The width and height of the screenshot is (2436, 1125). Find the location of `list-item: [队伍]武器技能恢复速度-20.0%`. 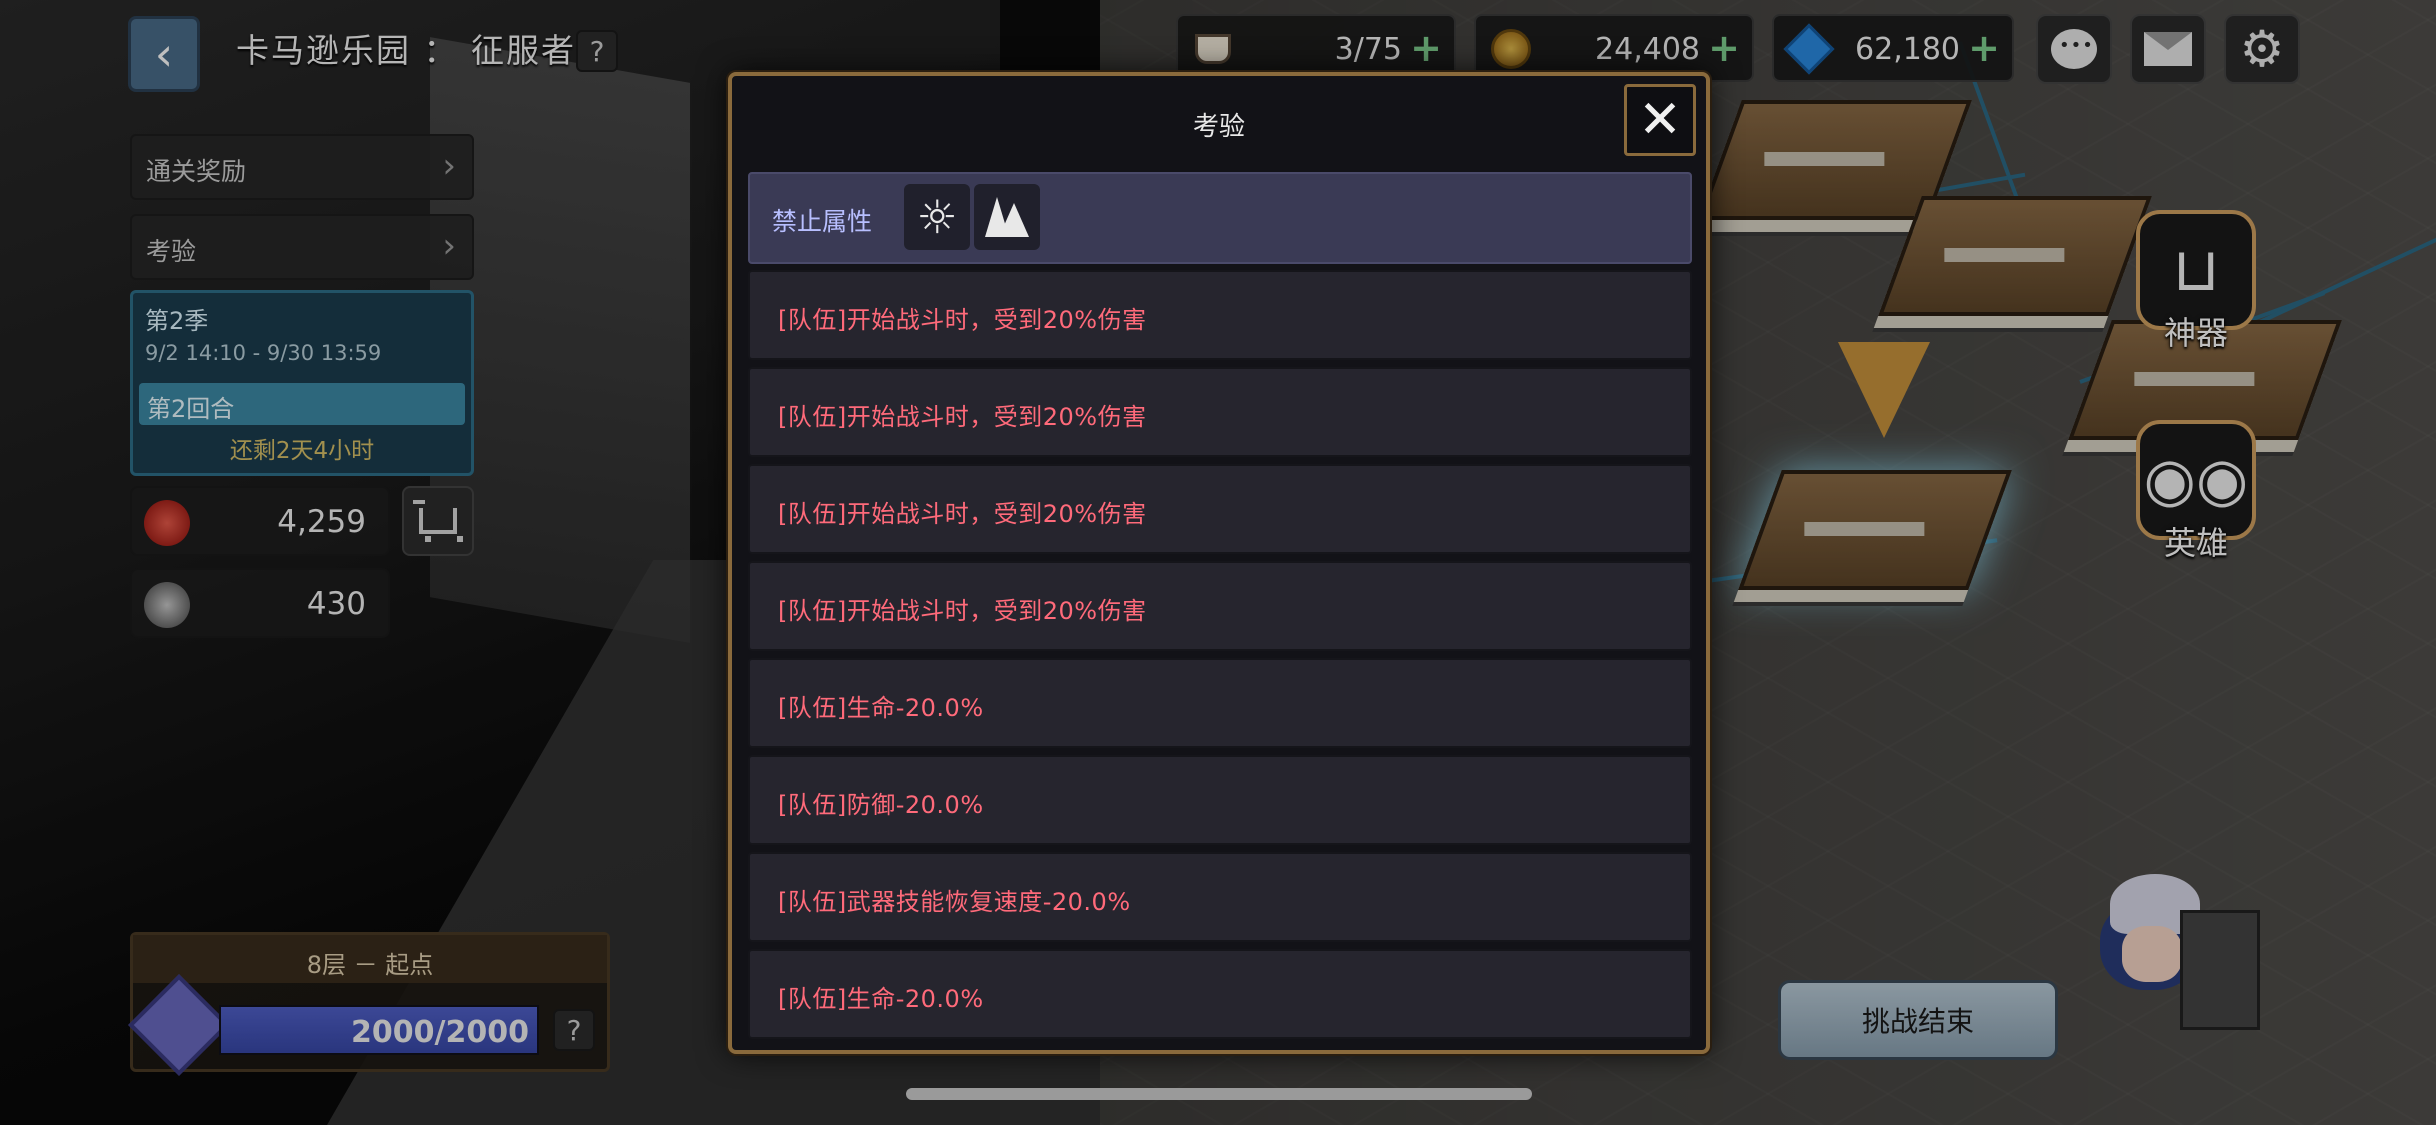

list-item: [队伍]武器技能恢复速度-20.0% is located at coordinates (1220, 897).